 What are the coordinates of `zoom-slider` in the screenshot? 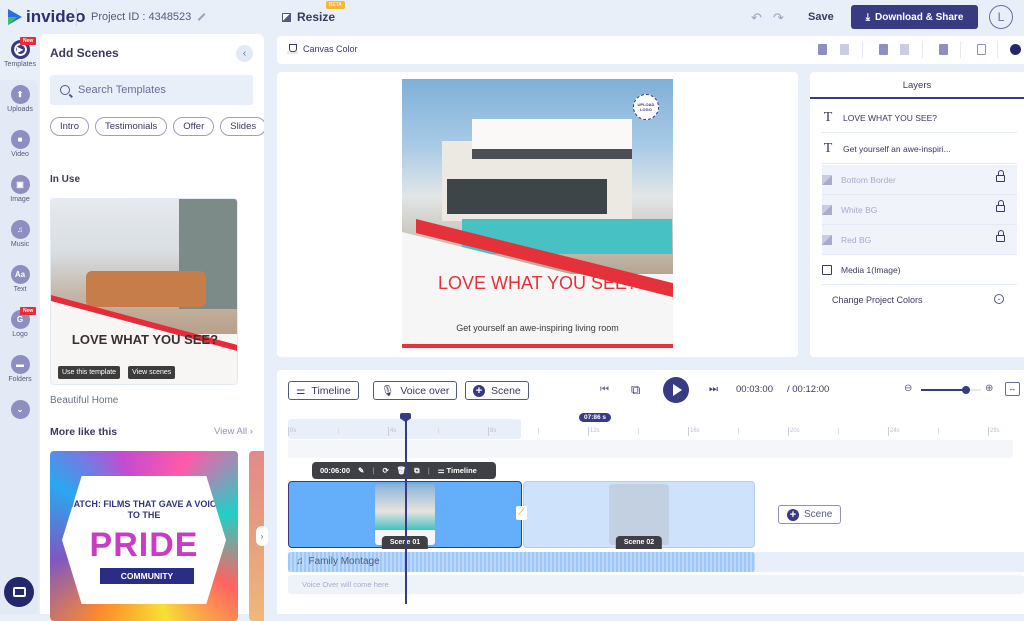 It's located at (951, 390).